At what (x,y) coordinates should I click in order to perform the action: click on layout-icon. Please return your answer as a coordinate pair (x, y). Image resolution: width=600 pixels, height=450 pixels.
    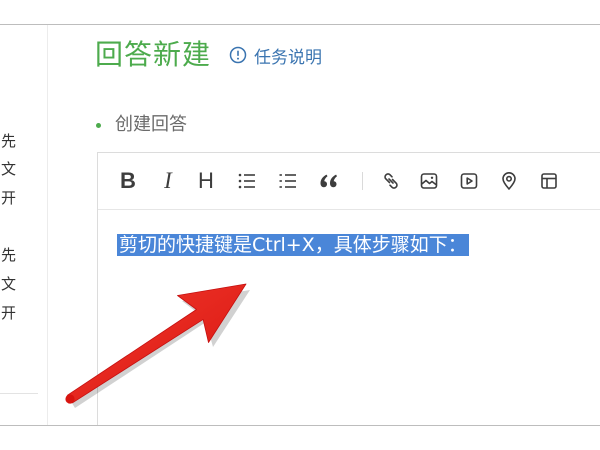
    Looking at the image, I should click on (549, 181).